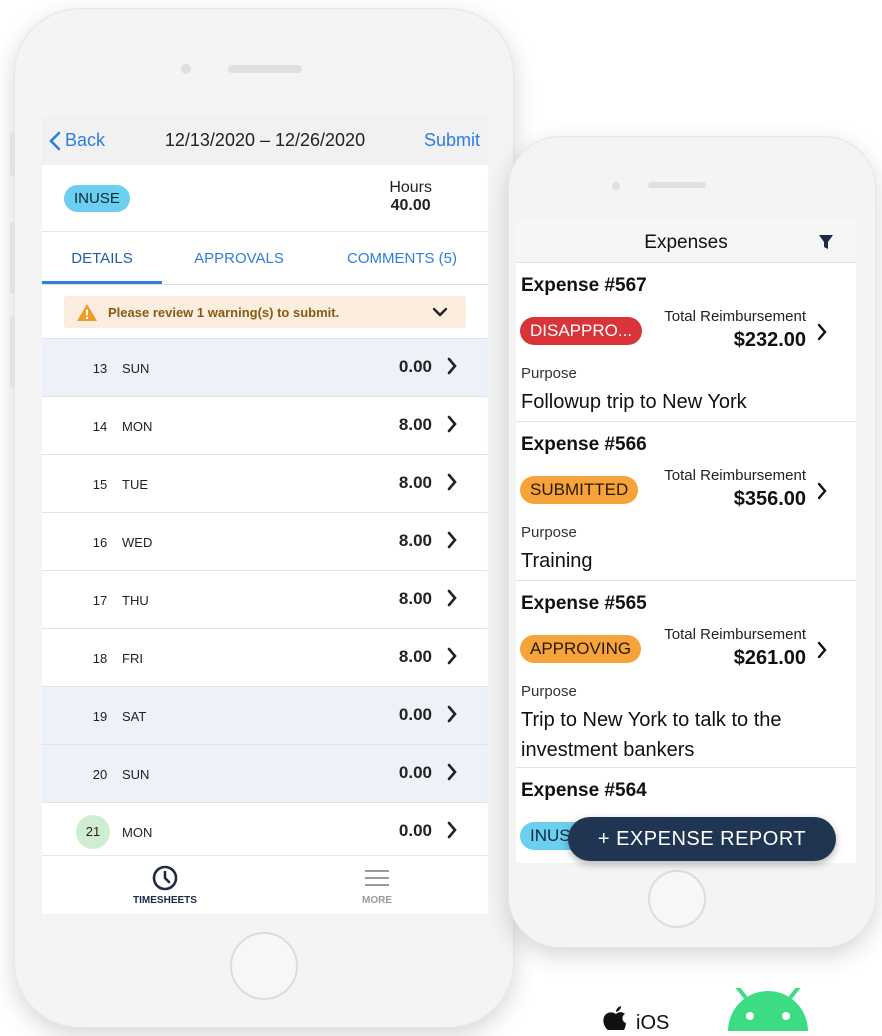  I want to click on expense-purpose: Followup trip to New York, so click(634, 402).